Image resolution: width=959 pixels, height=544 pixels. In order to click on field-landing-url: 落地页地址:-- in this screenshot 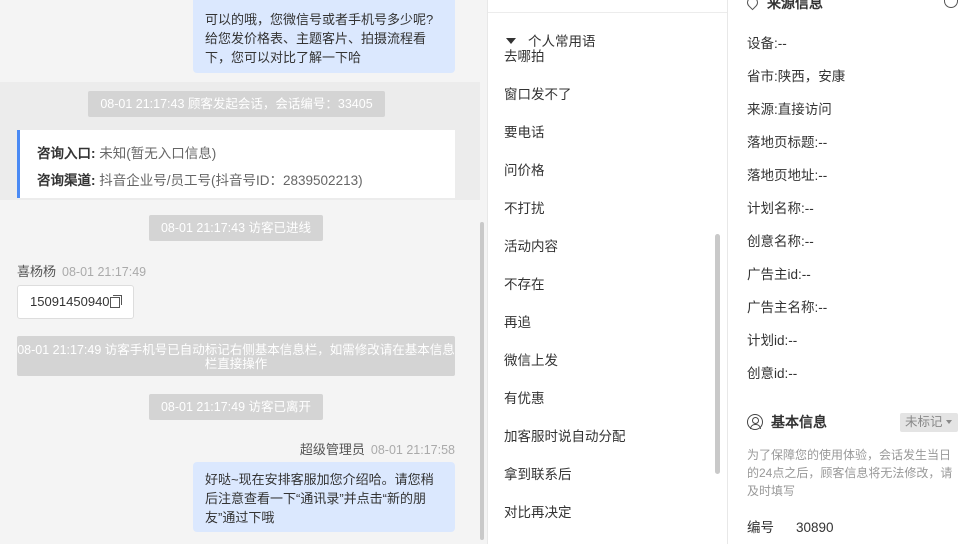, I will do `click(787, 174)`.